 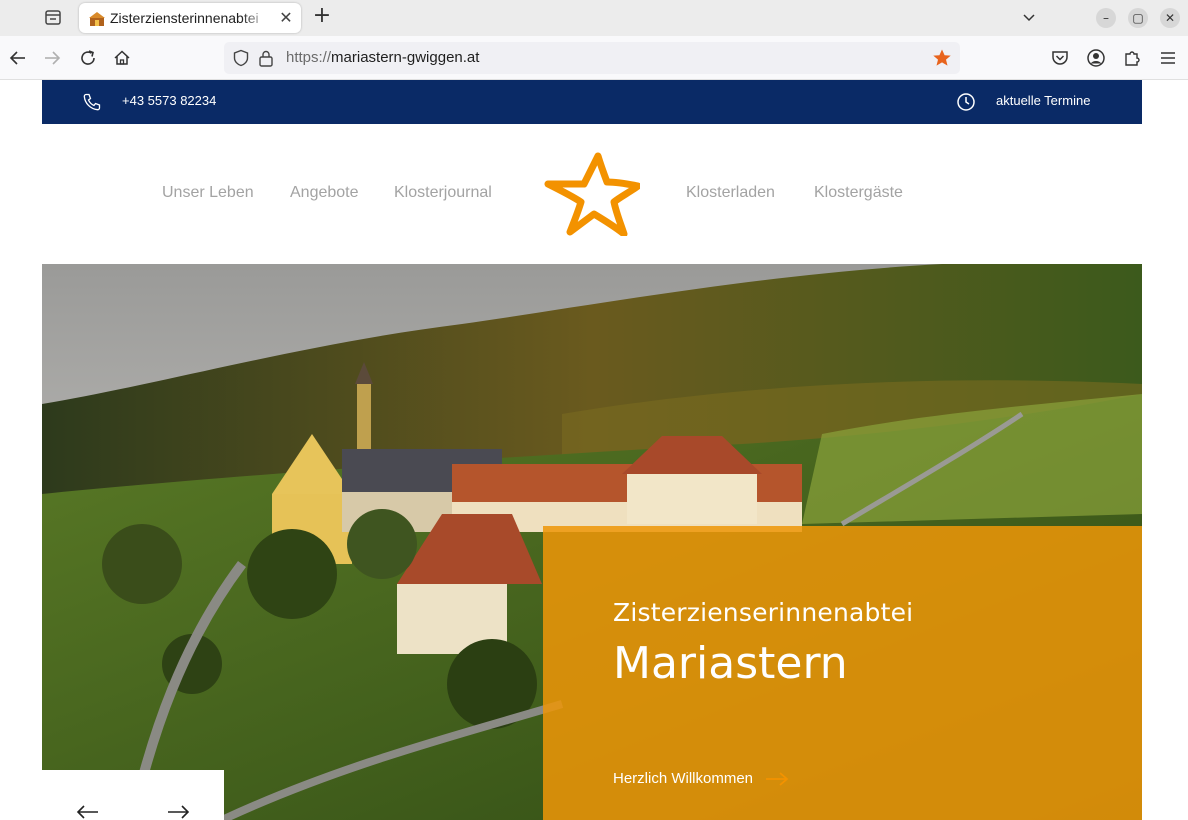 What do you see at coordinates (763, 612) in the screenshot?
I see `hero-subtitle: Zisterzienserinnenabtei` at bounding box center [763, 612].